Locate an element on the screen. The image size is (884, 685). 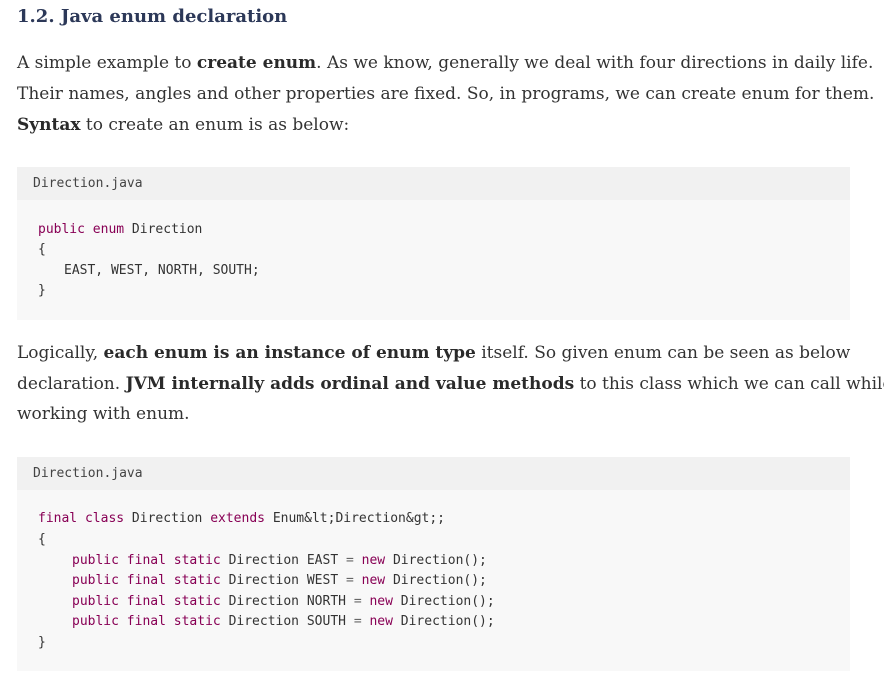
code-field: WEST is located at coordinates (322, 580).